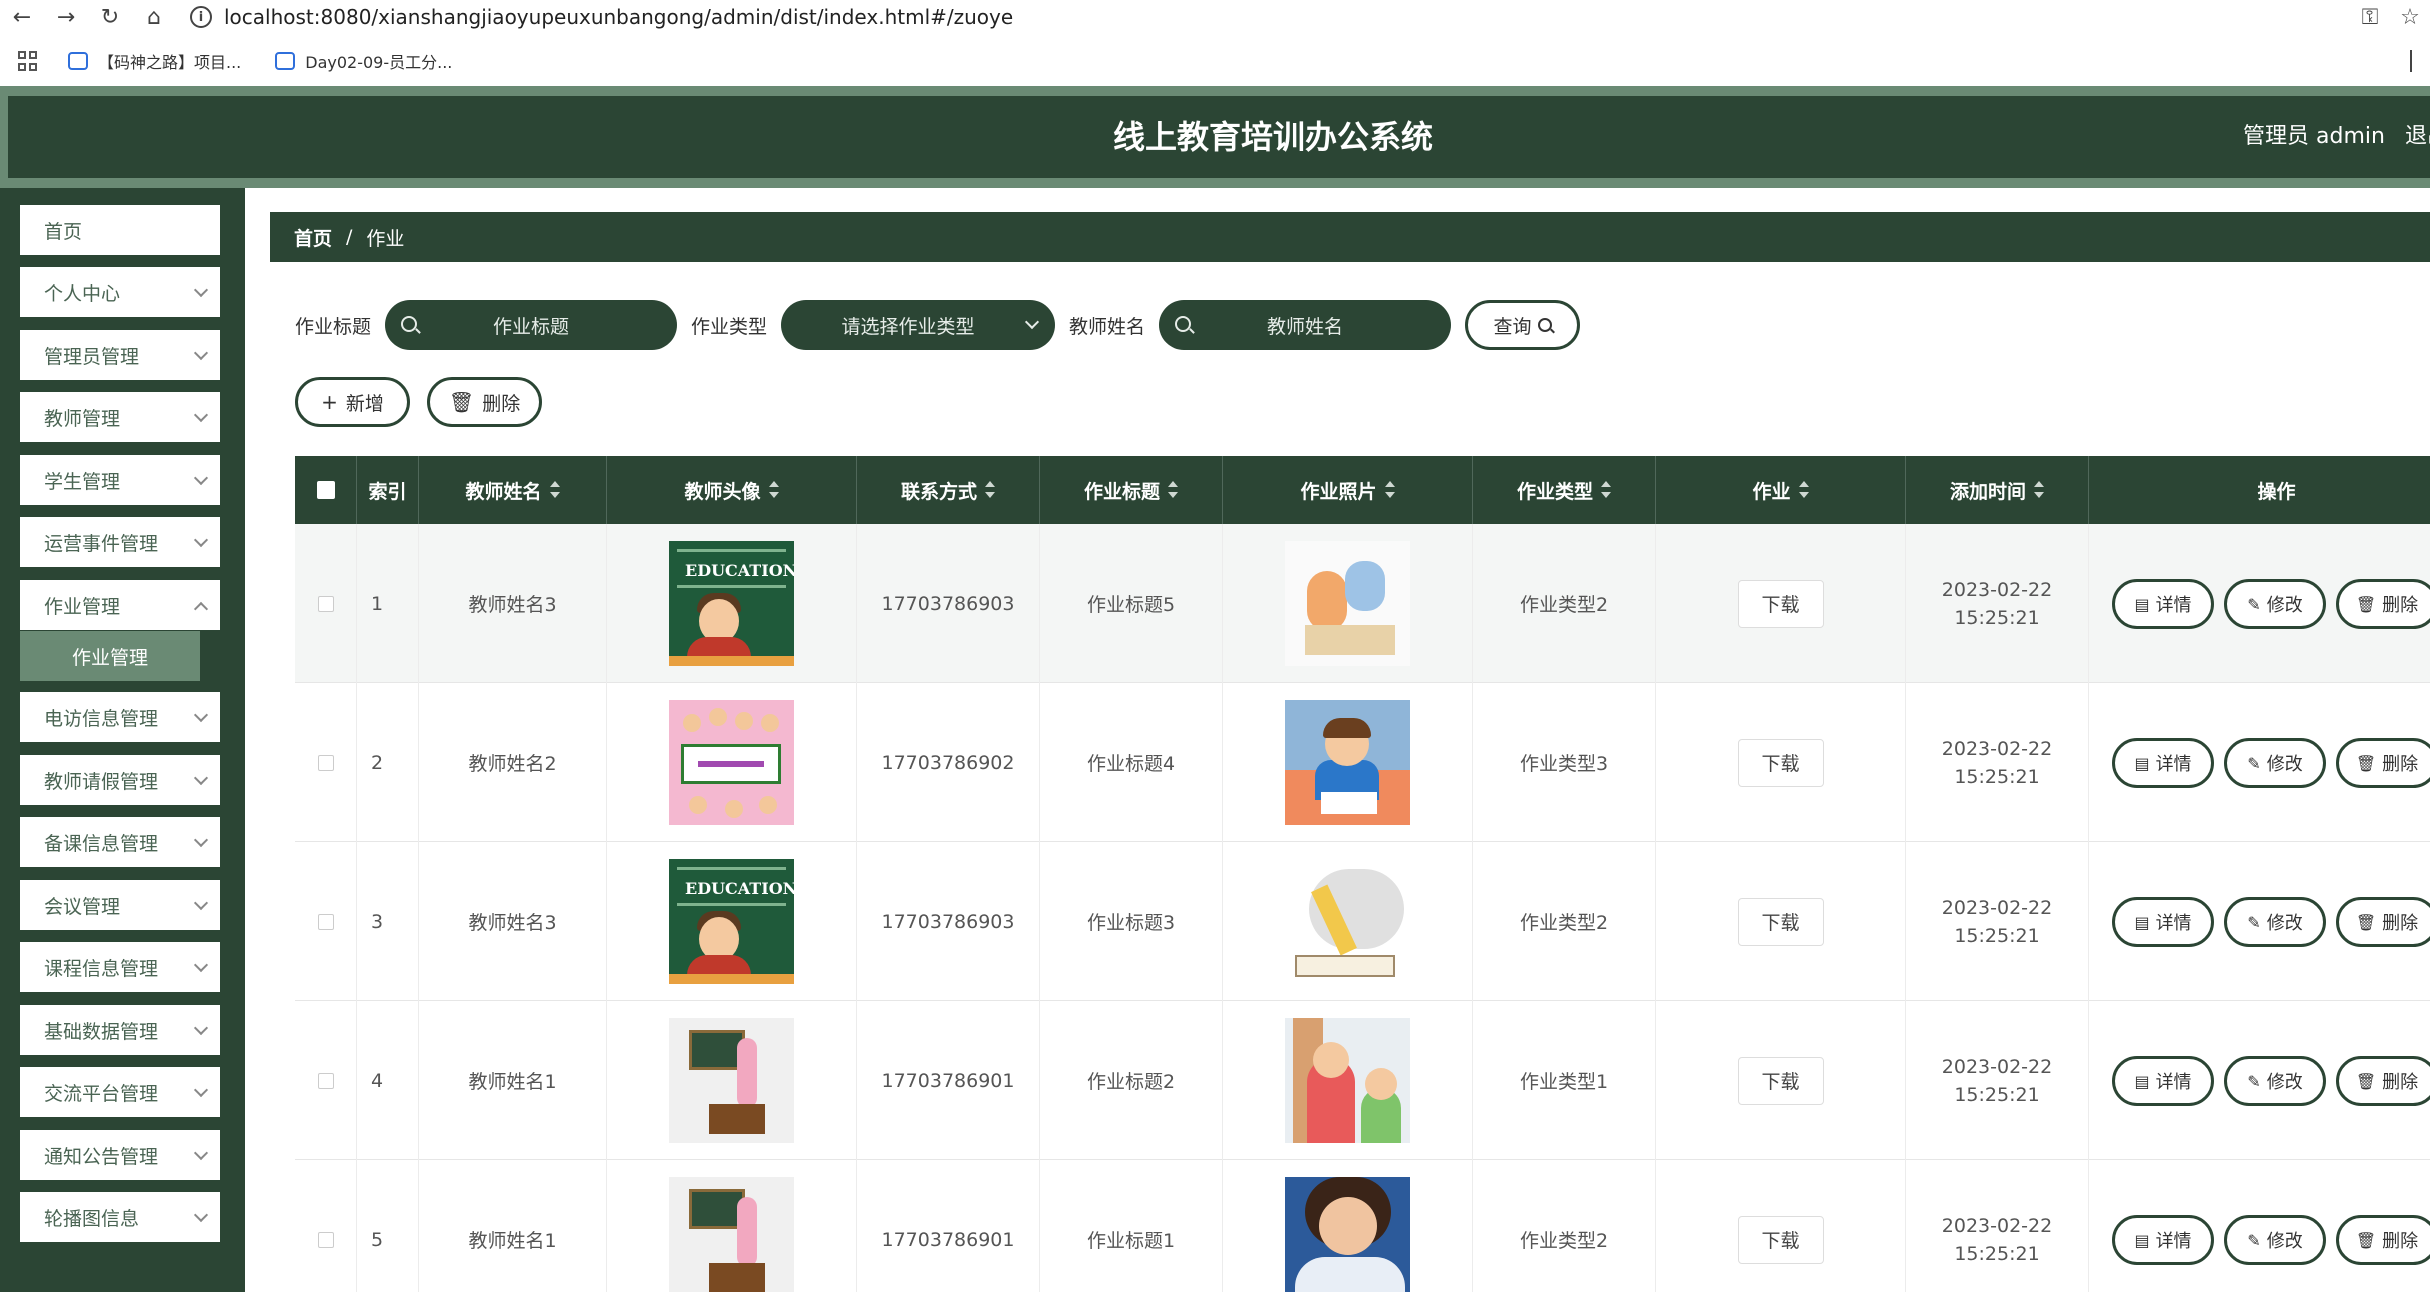 Image resolution: width=2430 pixels, height=1292 pixels. I want to click on cell-teacher-name: 教师姓名3, so click(513, 921).